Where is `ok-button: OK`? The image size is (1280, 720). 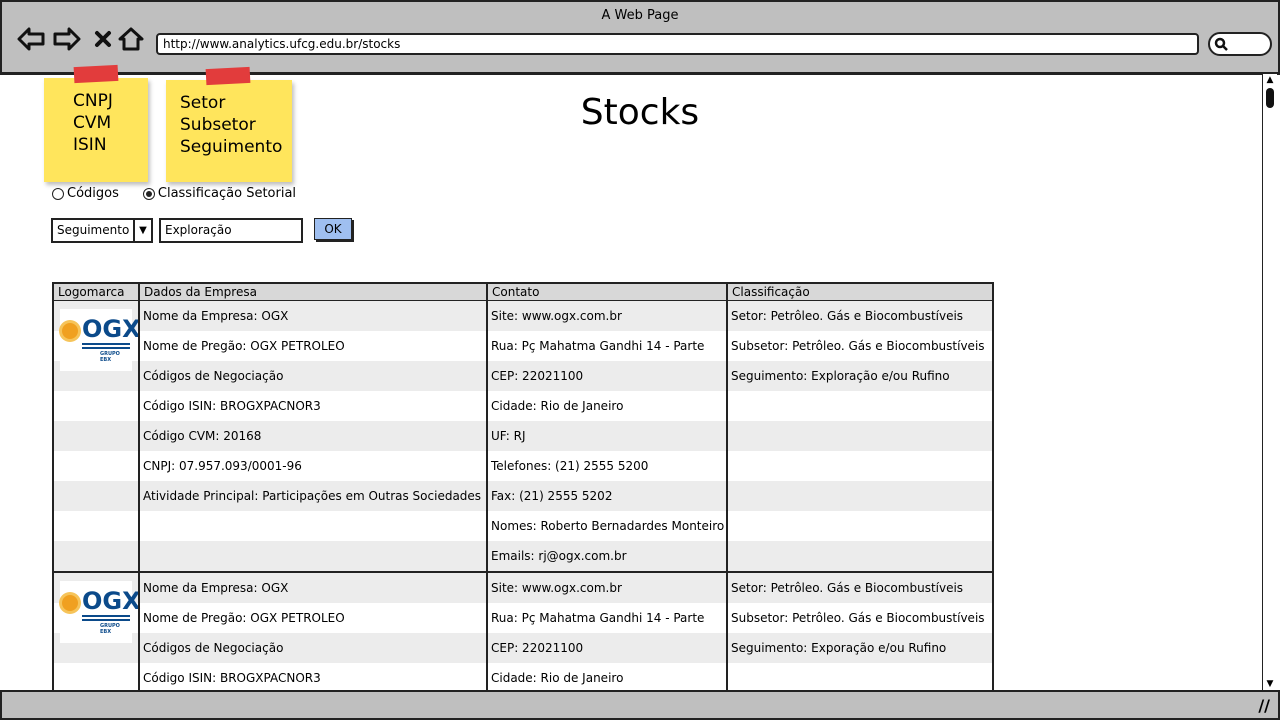 ok-button: OK is located at coordinates (333, 229).